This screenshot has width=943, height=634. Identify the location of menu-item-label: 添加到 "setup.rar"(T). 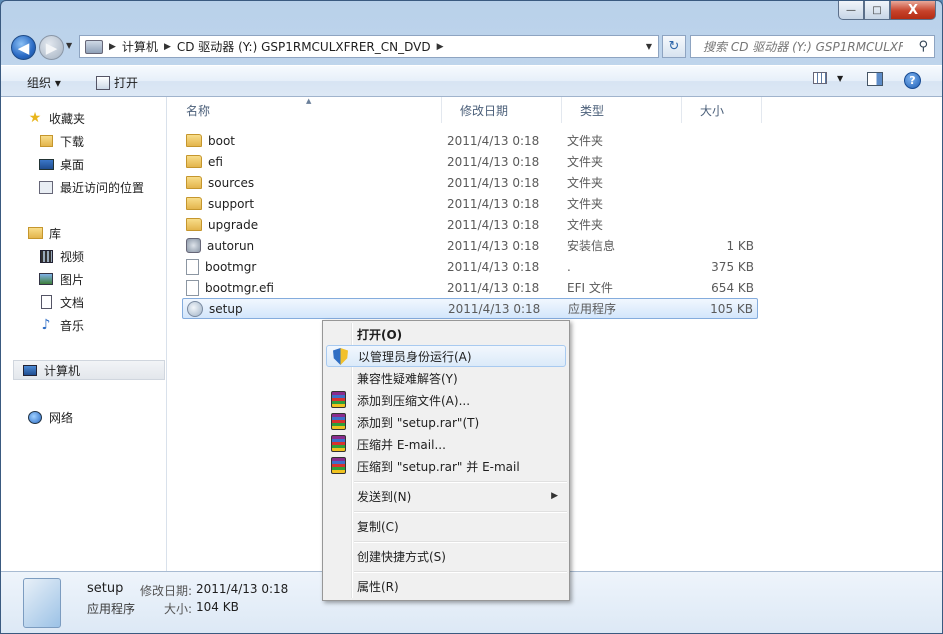
(418, 422).